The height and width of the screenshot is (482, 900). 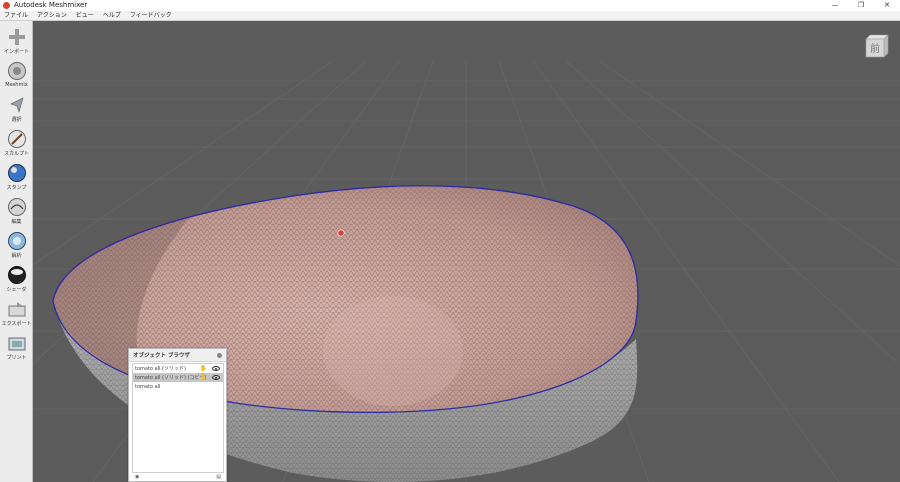 What do you see at coordinates (218, 477) in the screenshot?
I see `footer-trash-icon: ▤` at bounding box center [218, 477].